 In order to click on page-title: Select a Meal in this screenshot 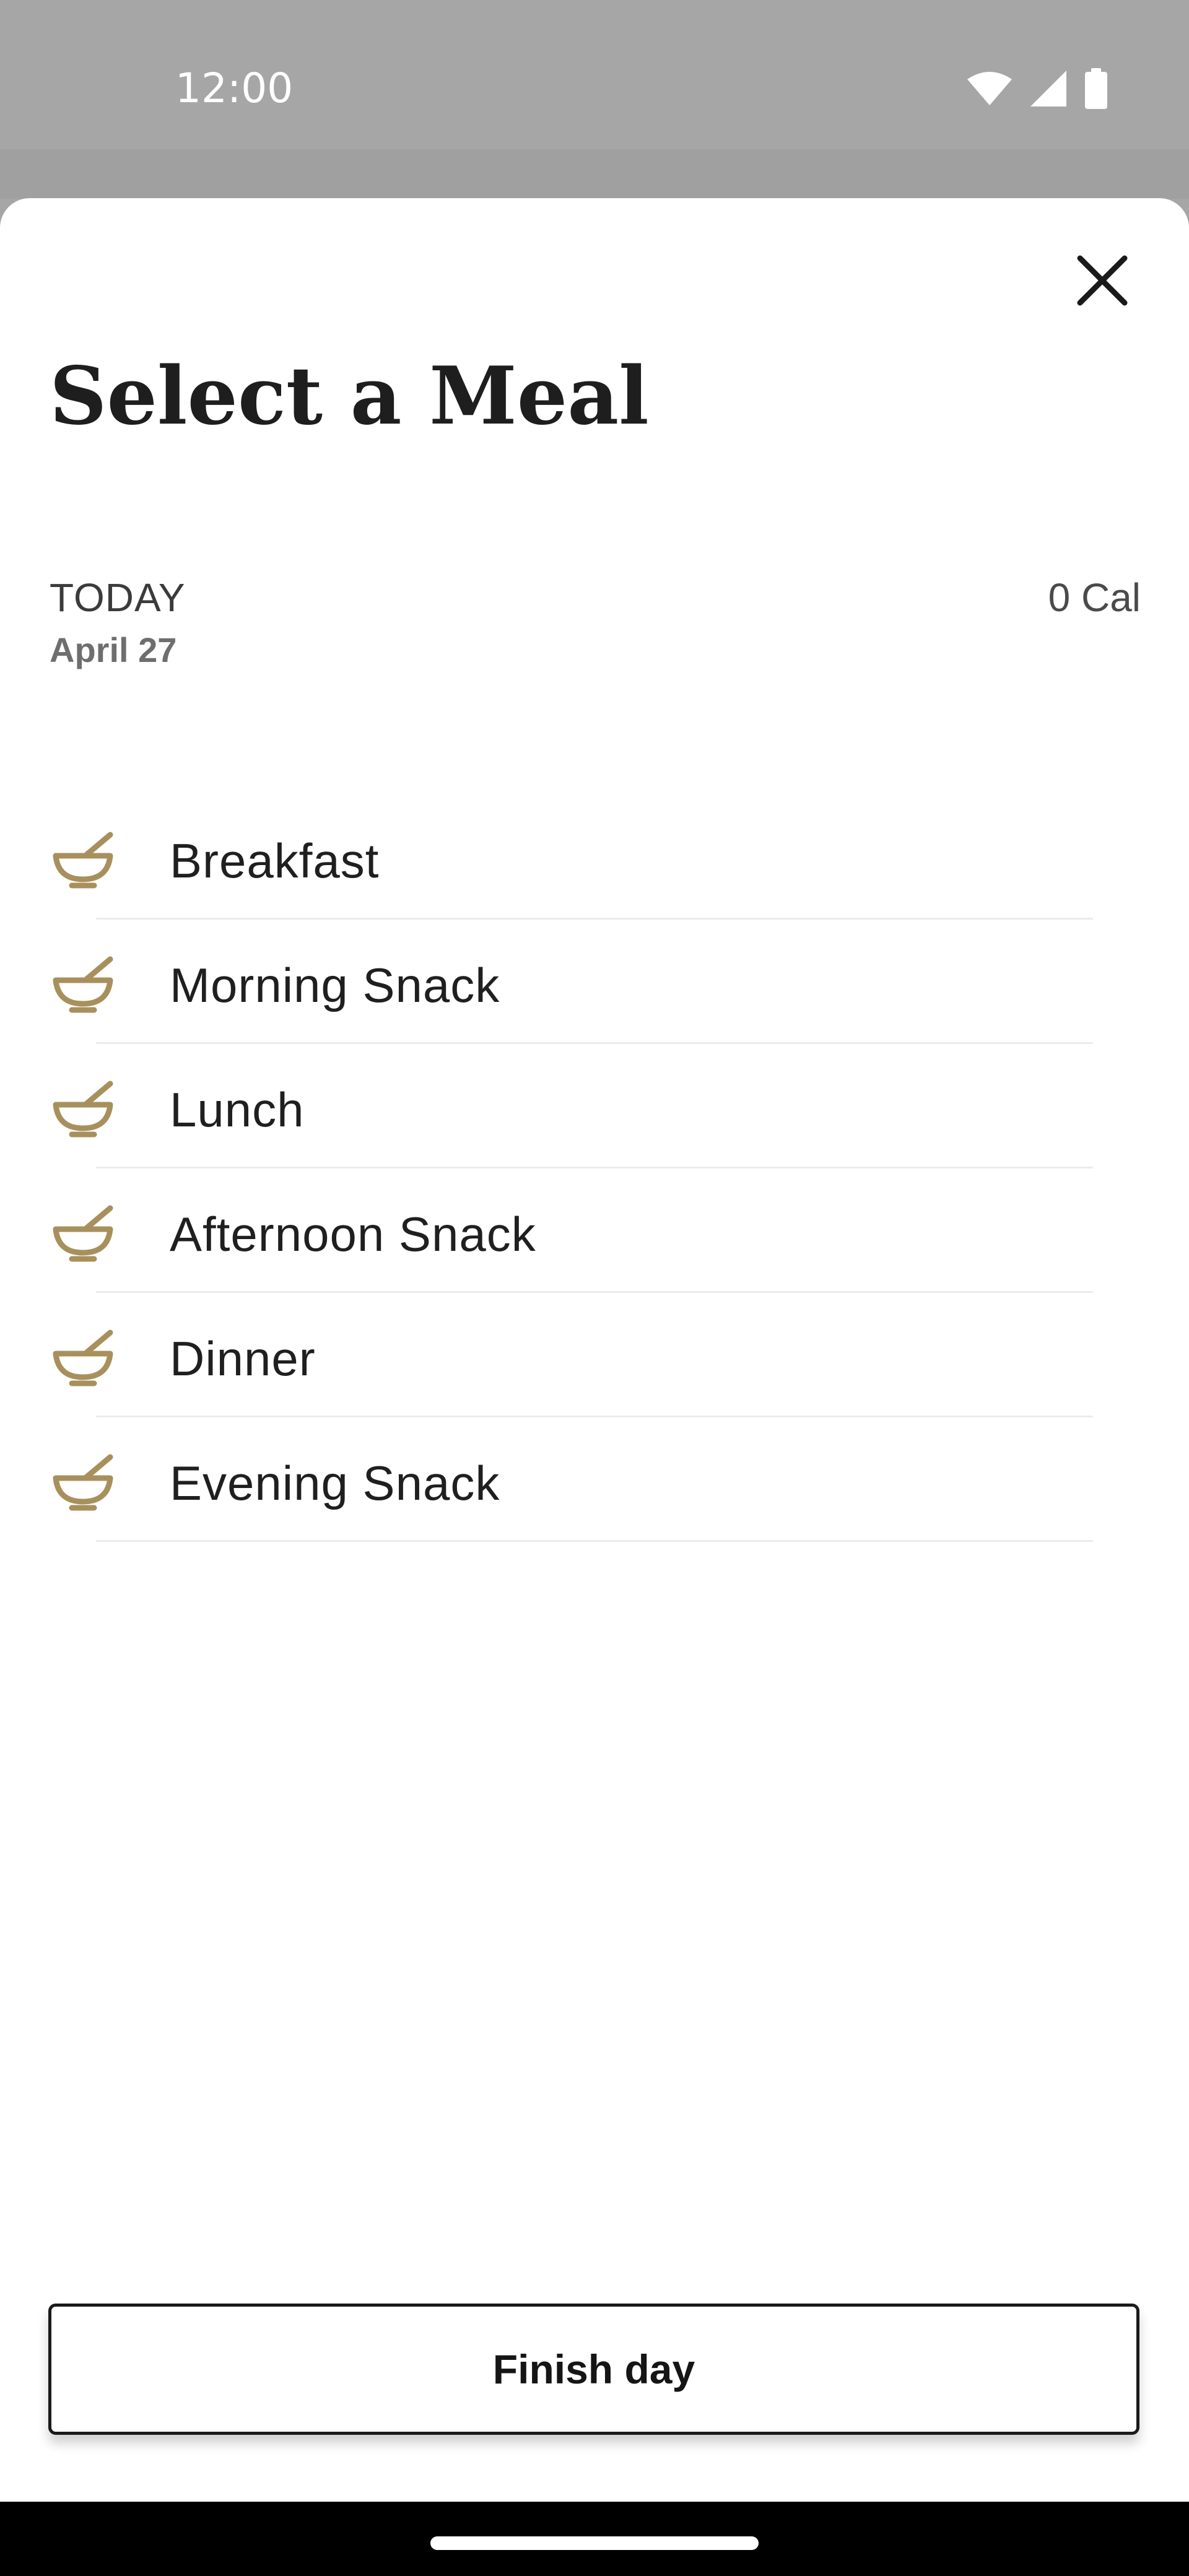, I will do `click(349, 396)`.